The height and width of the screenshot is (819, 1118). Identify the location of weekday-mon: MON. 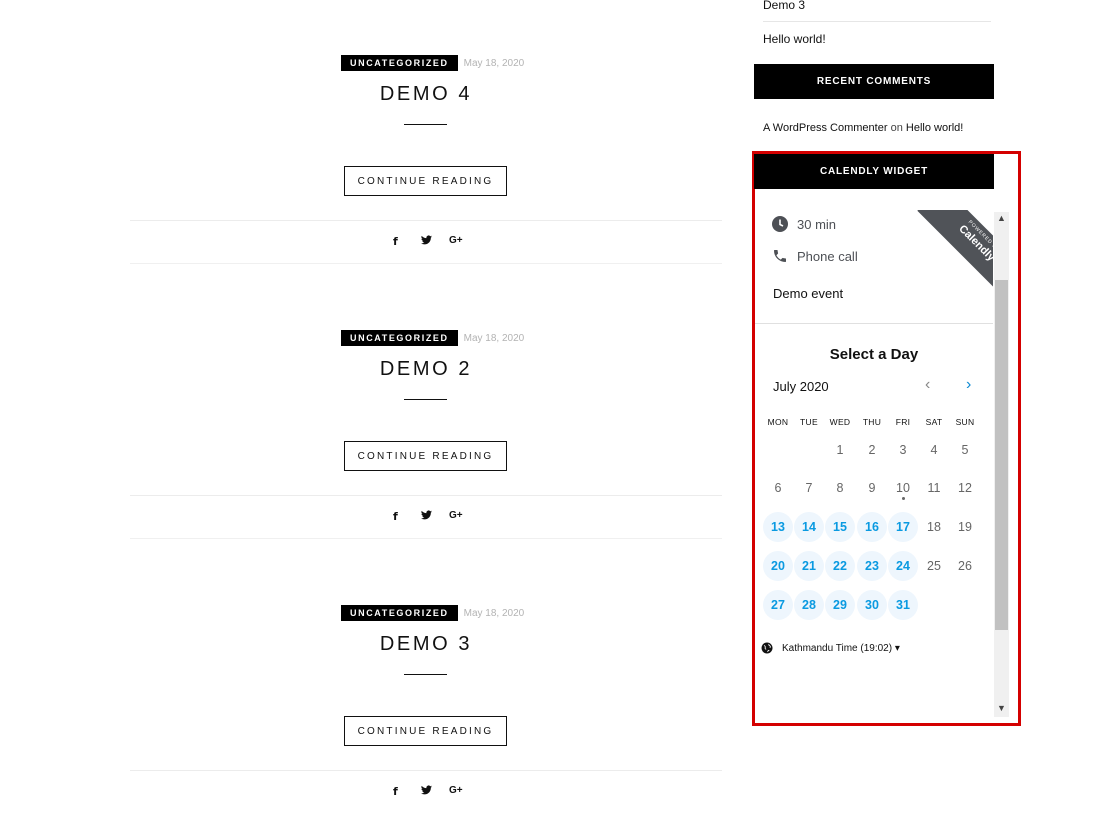
(778, 422).